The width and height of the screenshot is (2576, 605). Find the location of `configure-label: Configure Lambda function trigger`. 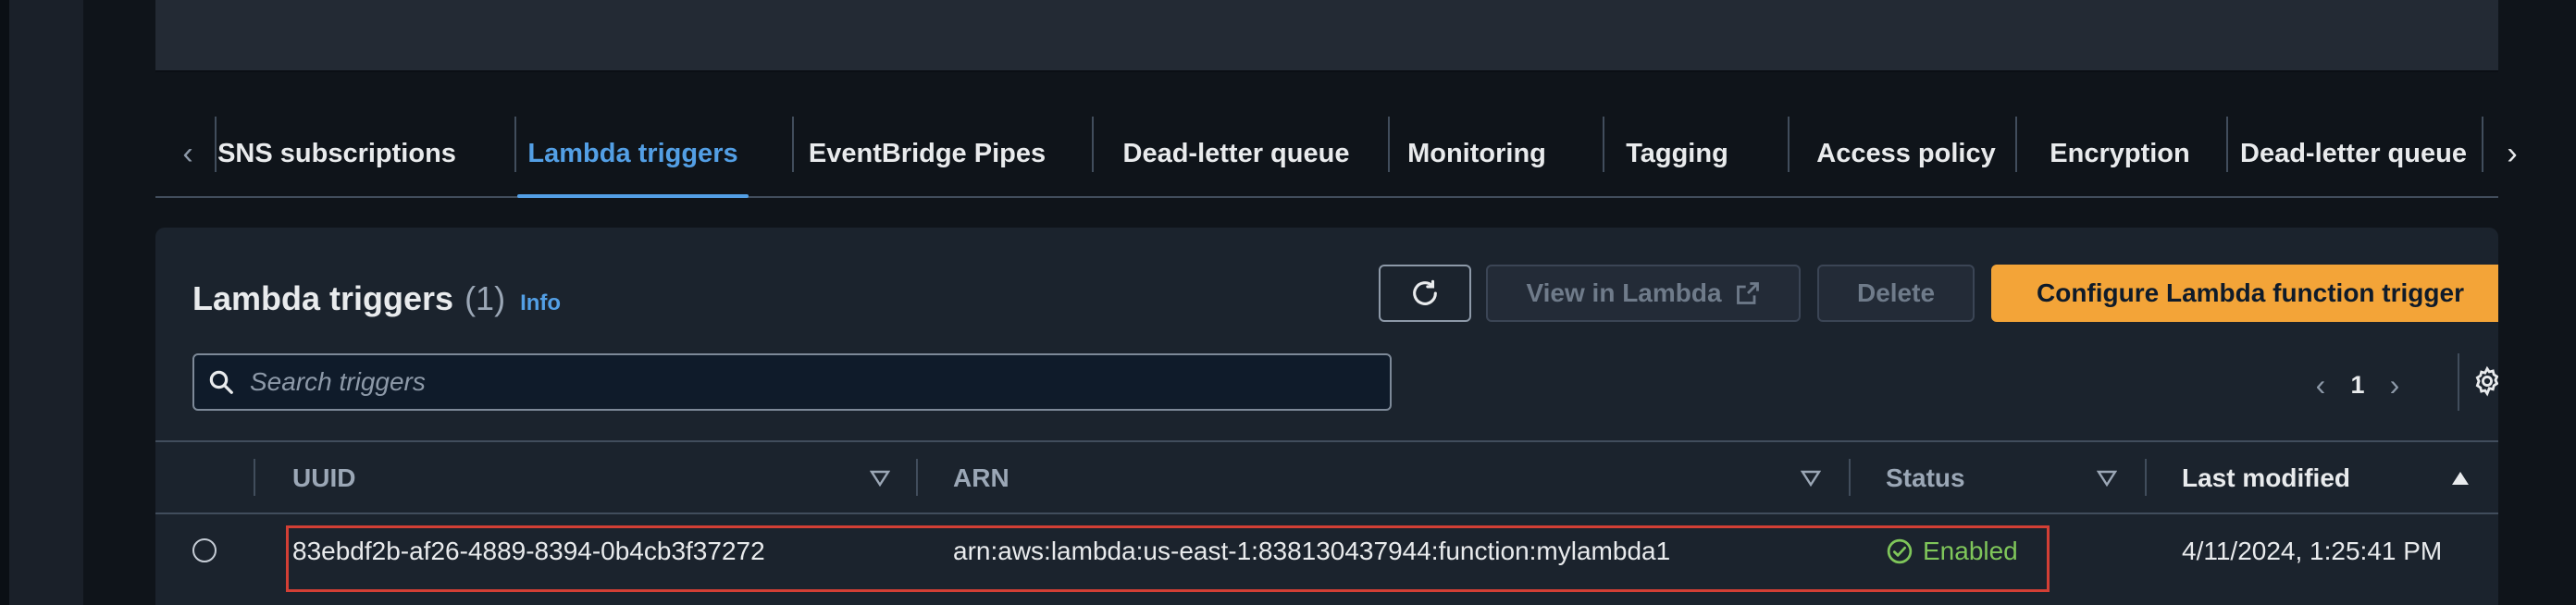

configure-label: Configure Lambda function trigger is located at coordinates (2251, 292).